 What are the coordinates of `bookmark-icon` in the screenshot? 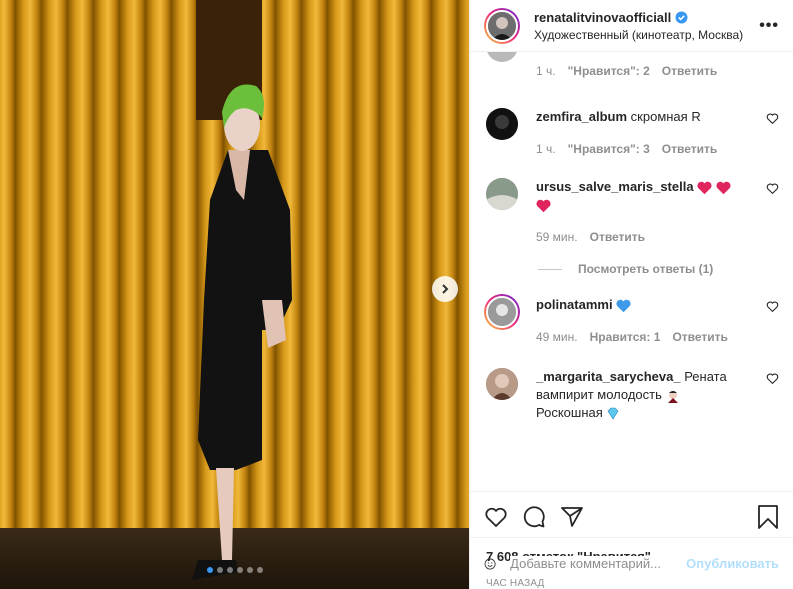 It's located at (768, 516).